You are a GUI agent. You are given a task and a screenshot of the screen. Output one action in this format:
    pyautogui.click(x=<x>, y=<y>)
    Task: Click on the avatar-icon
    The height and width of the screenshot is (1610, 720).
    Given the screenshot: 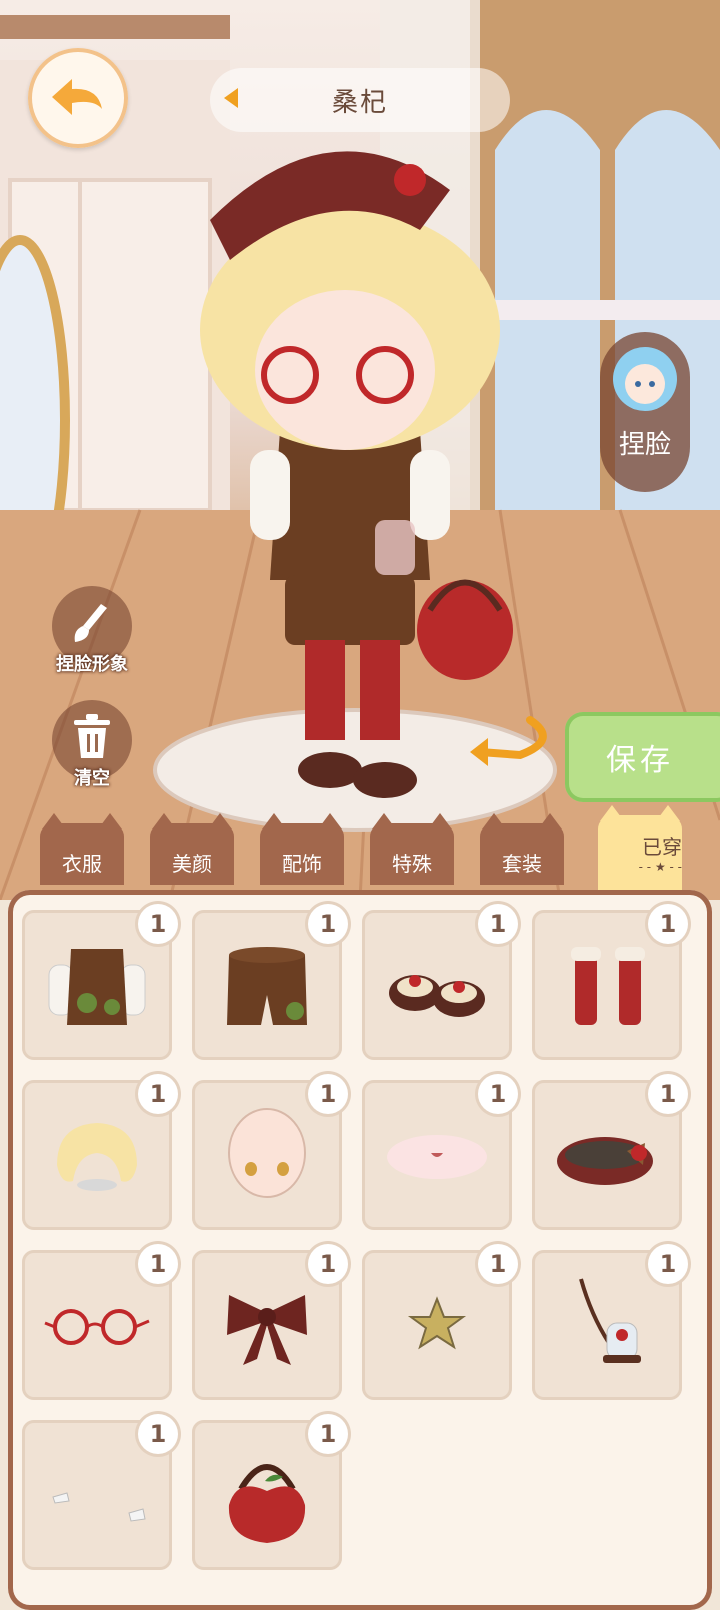 What is the action you would take?
    pyautogui.click(x=645, y=379)
    